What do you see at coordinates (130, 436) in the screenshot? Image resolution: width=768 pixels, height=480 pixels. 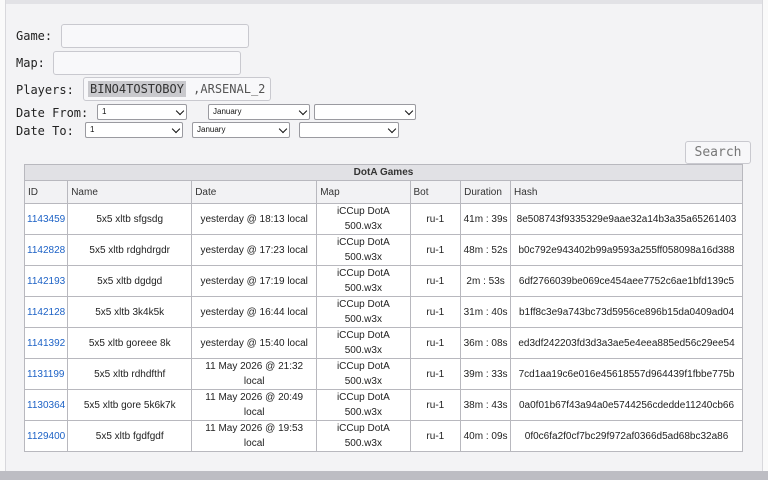 I see `game-name: 5x5 xltb fgdfgdf` at bounding box center [130, 436].